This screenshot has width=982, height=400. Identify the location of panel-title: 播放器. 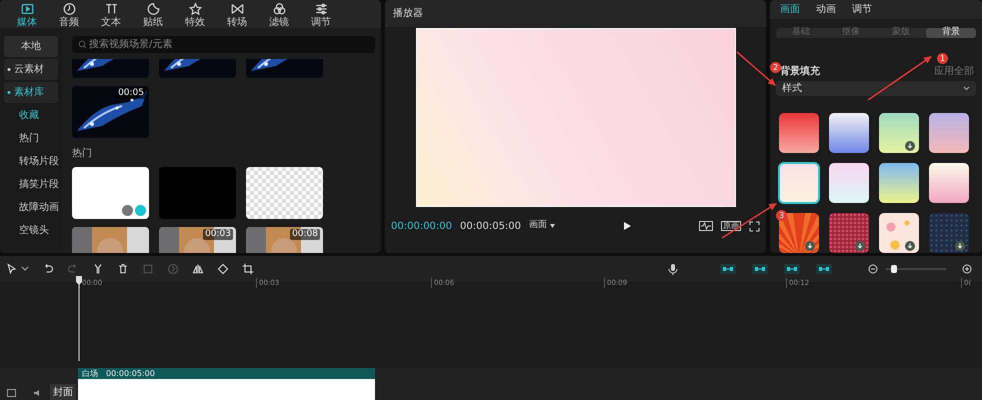
(575, 13).